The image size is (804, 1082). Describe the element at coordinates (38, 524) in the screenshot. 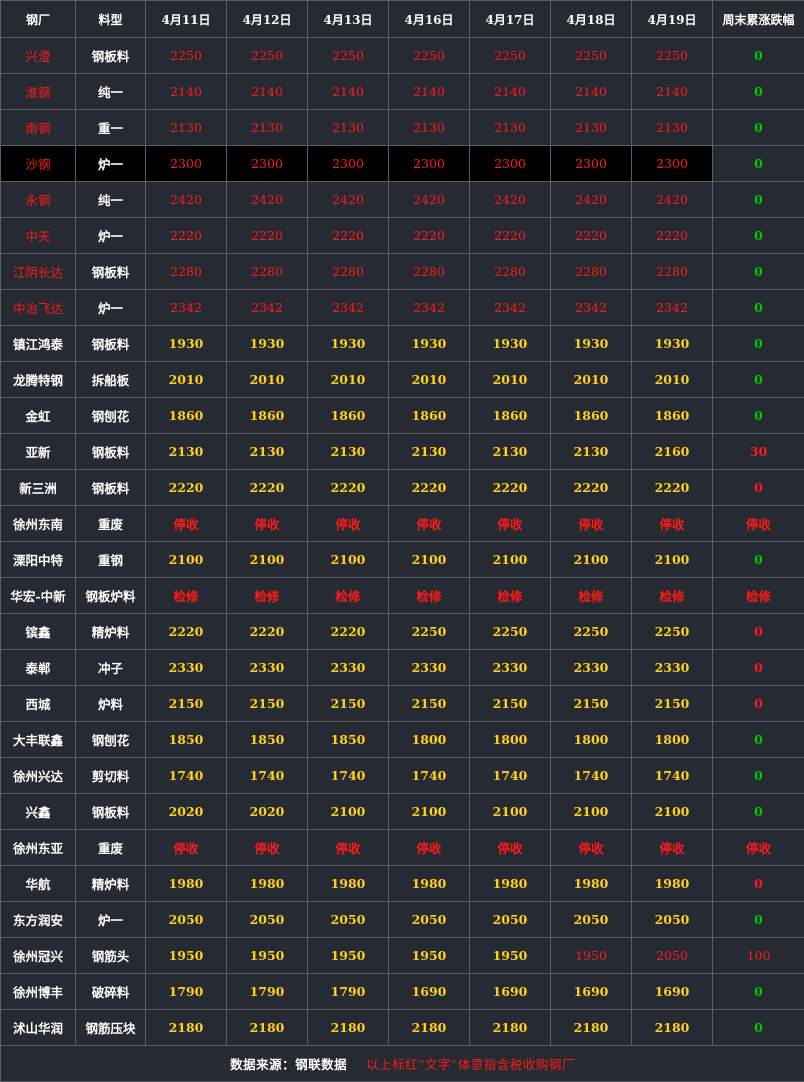

I see `mill-name: 徐州东南` at that location.